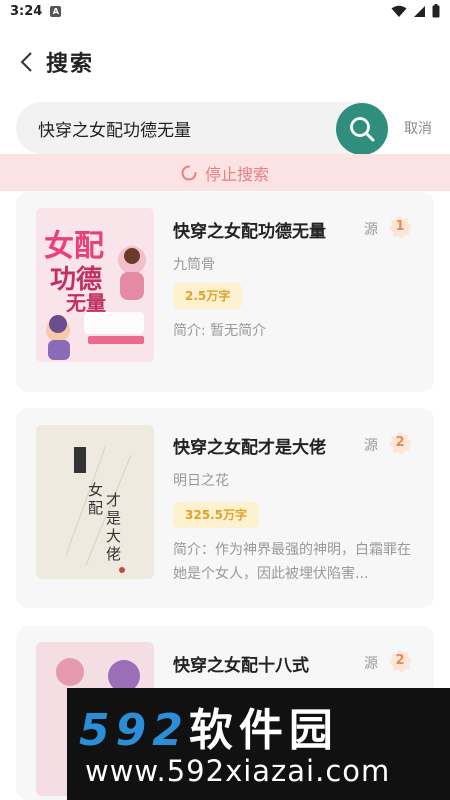 This screenshot has width=450, height=800. I want to click on page-title: 搜索, so click(70, 64).